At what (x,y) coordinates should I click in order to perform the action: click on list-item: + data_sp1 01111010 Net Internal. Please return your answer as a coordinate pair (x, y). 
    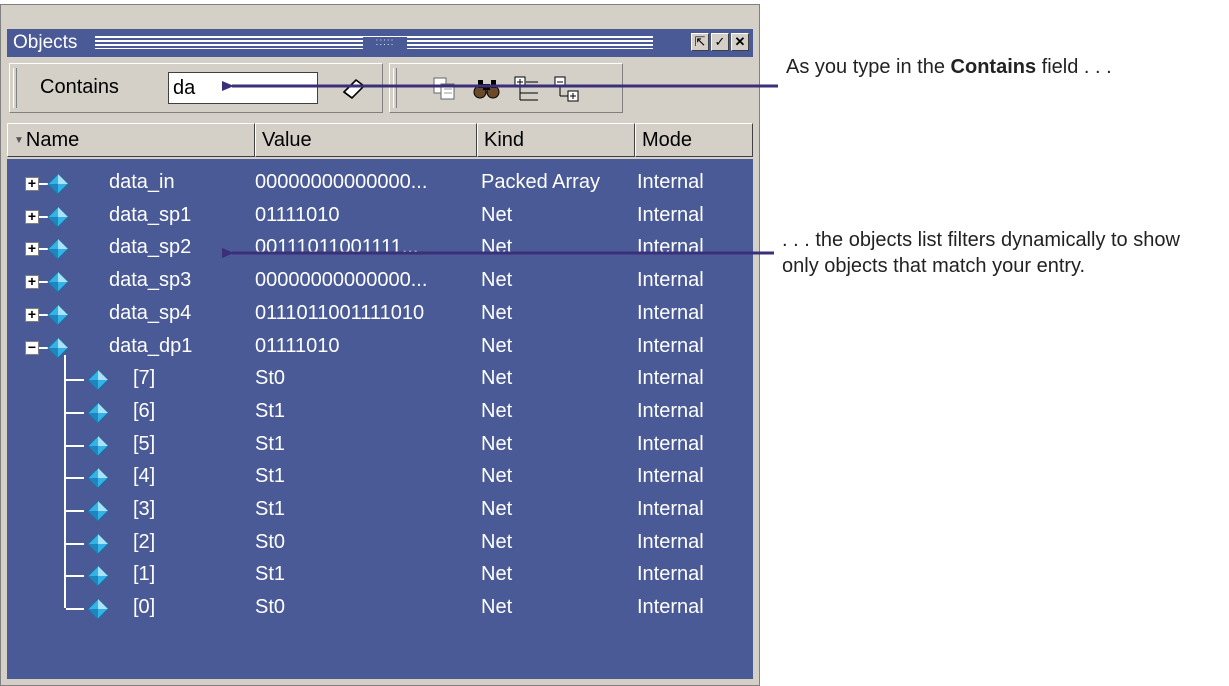
    Looking at the image, I should click on (380, 216).